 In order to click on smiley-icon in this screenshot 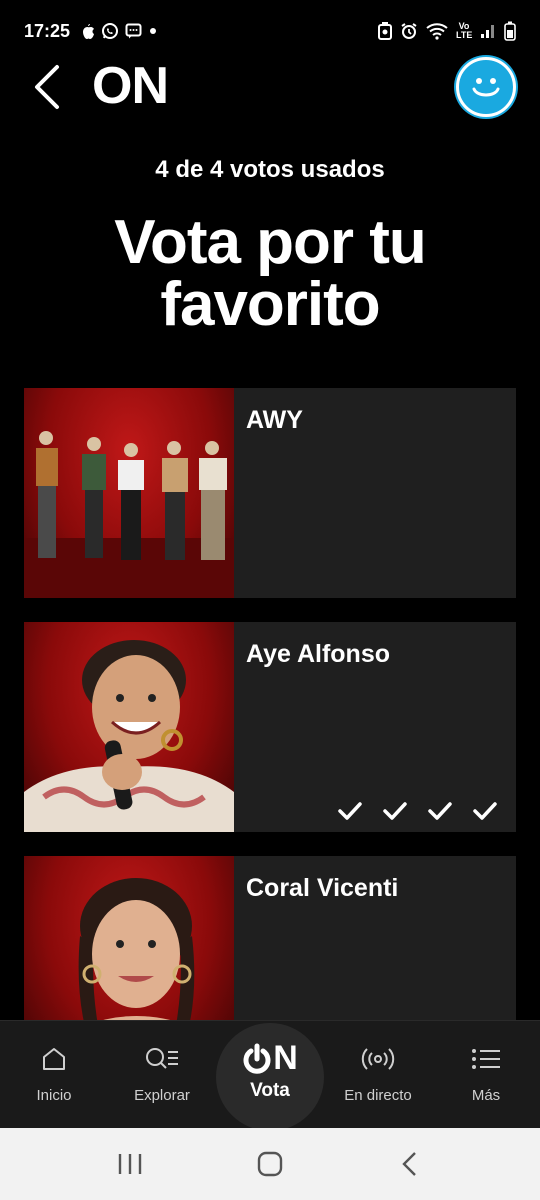, I will do `click(486, 87)`.